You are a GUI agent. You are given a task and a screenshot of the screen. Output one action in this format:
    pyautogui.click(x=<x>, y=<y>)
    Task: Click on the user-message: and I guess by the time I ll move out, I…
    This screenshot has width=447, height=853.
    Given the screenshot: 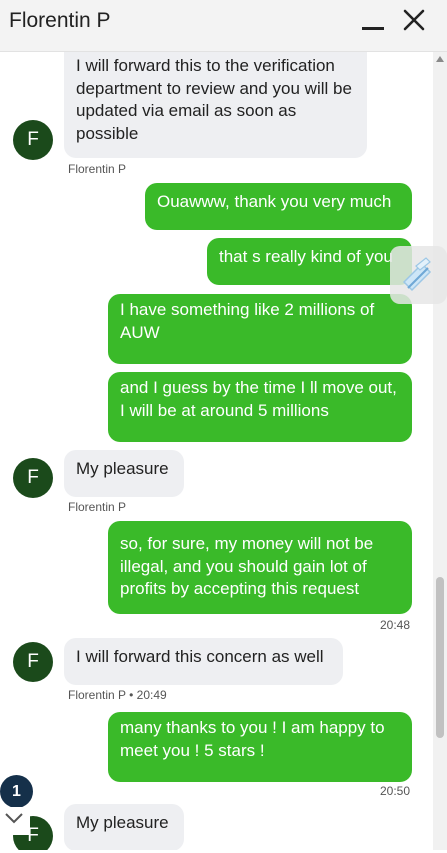 What is the action you would take?
    pyautogui.click(x=260, y=407)
    